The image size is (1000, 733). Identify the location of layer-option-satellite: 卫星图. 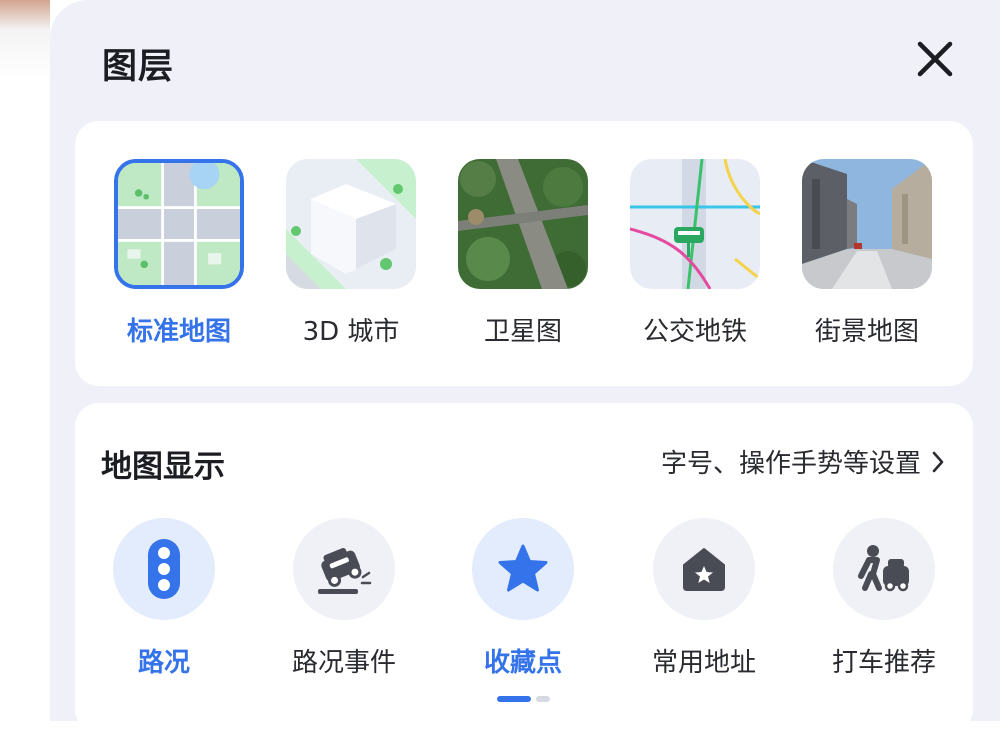
(523, 253).